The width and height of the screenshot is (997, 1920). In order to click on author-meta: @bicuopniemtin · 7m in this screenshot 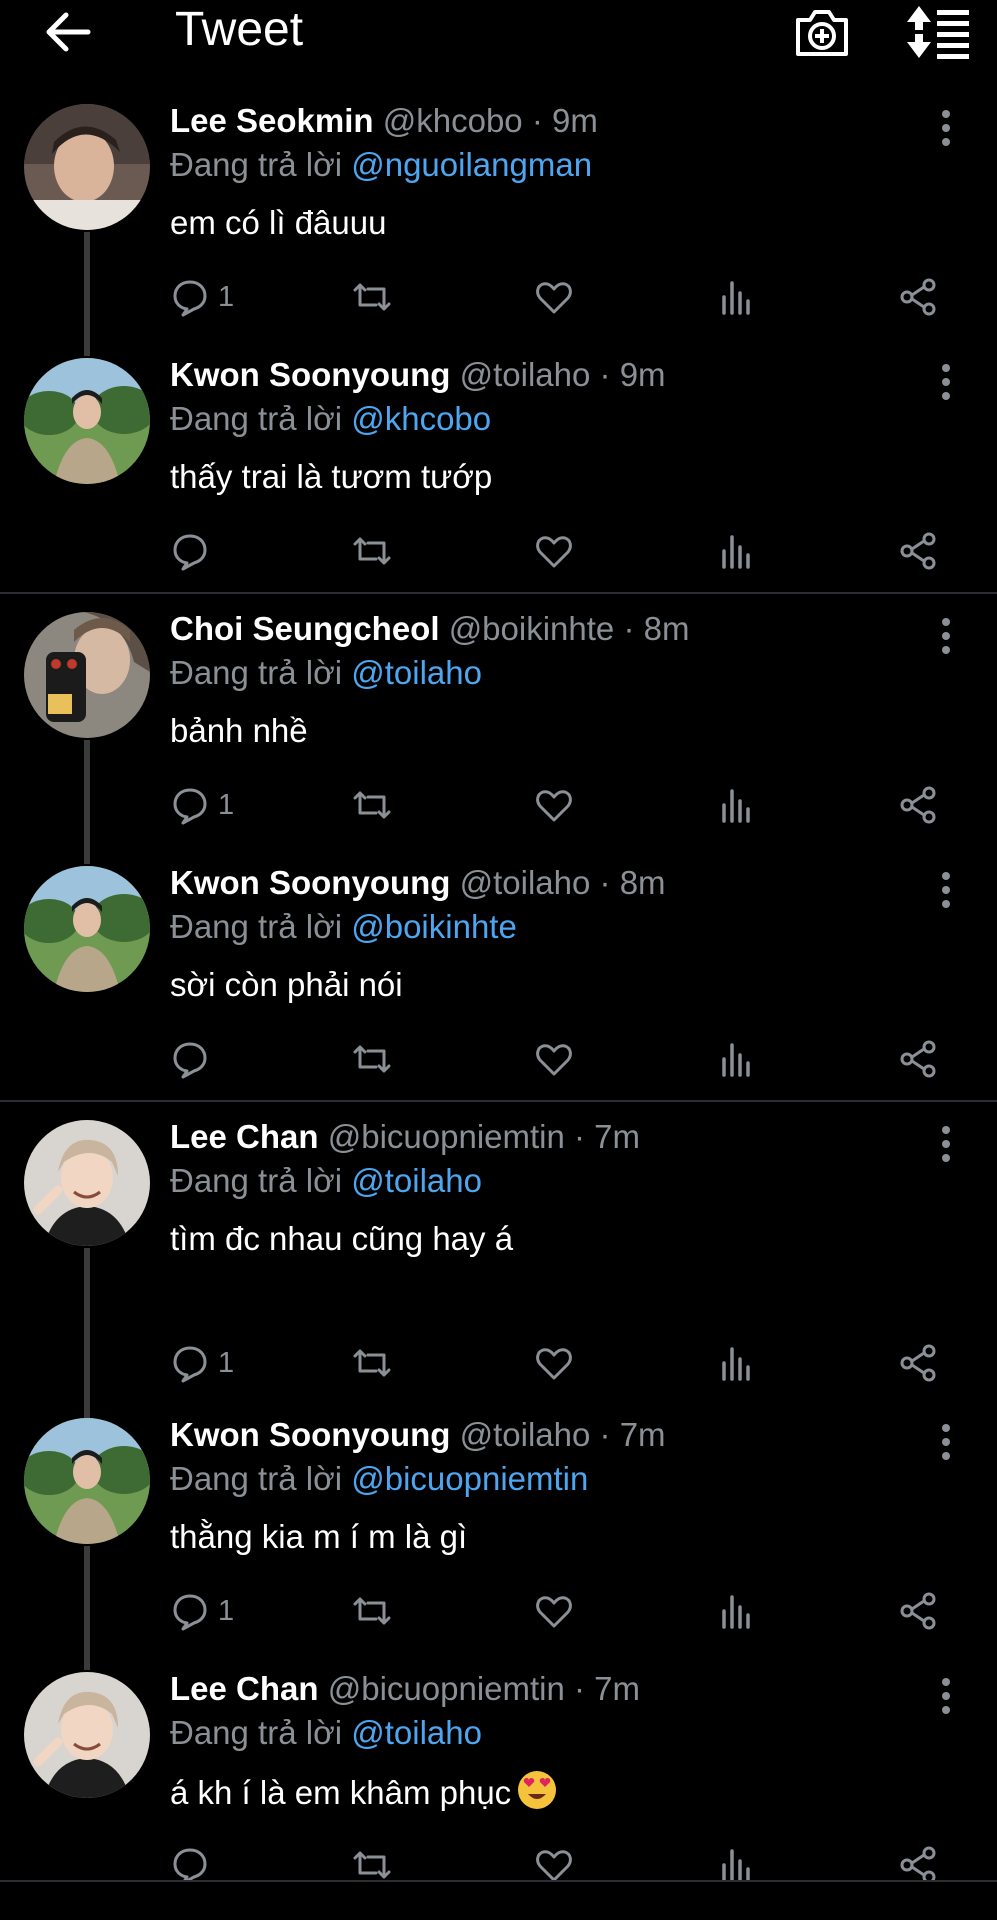, I will do `click(484, 1688)`.